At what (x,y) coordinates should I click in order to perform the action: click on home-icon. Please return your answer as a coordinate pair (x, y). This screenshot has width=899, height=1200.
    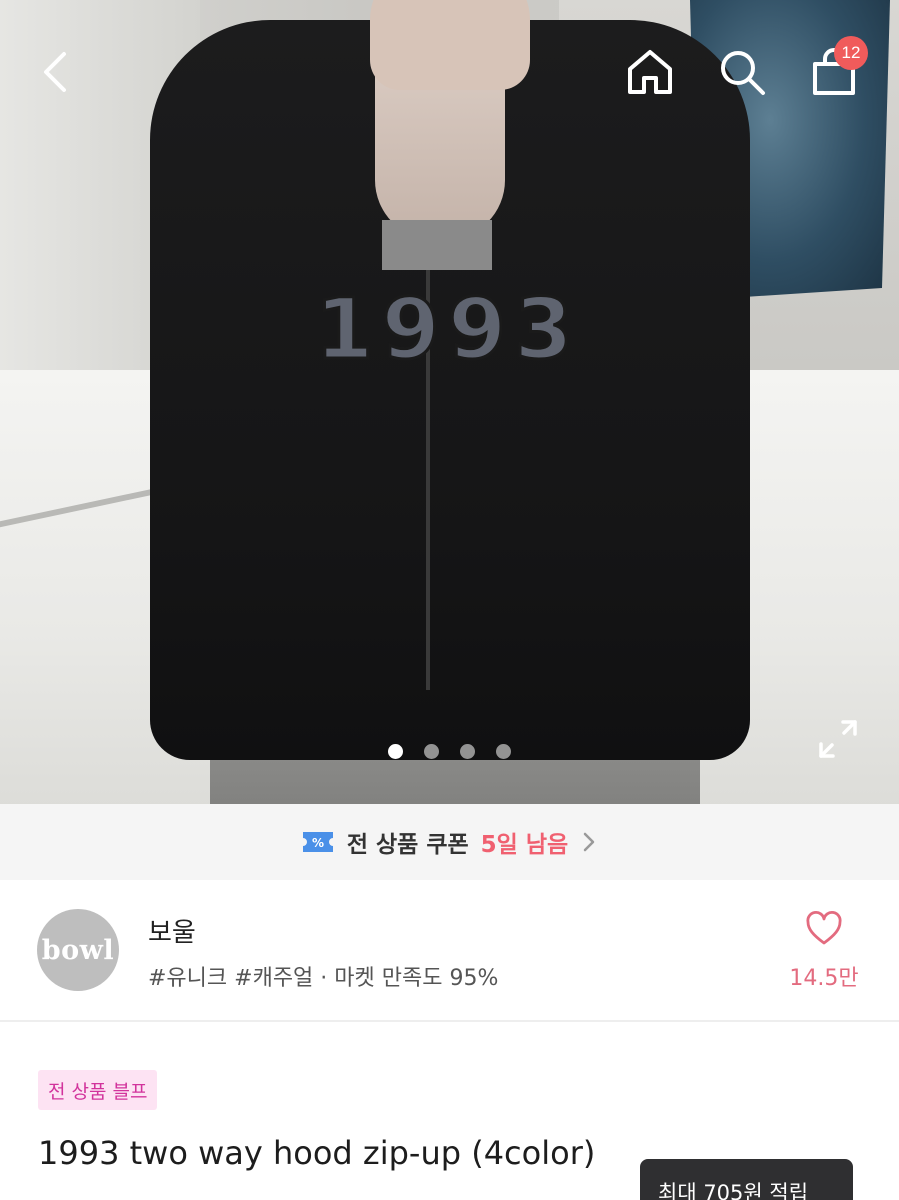
    Looking at the image, I should click on (650, 72).